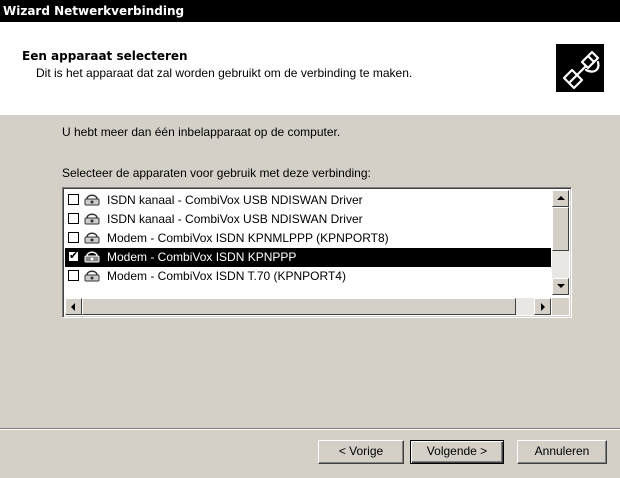  What do you see at coordinates (580, 68) in the screenshot?
I see `phone-cable-icon` at bounding box center [580, 68].